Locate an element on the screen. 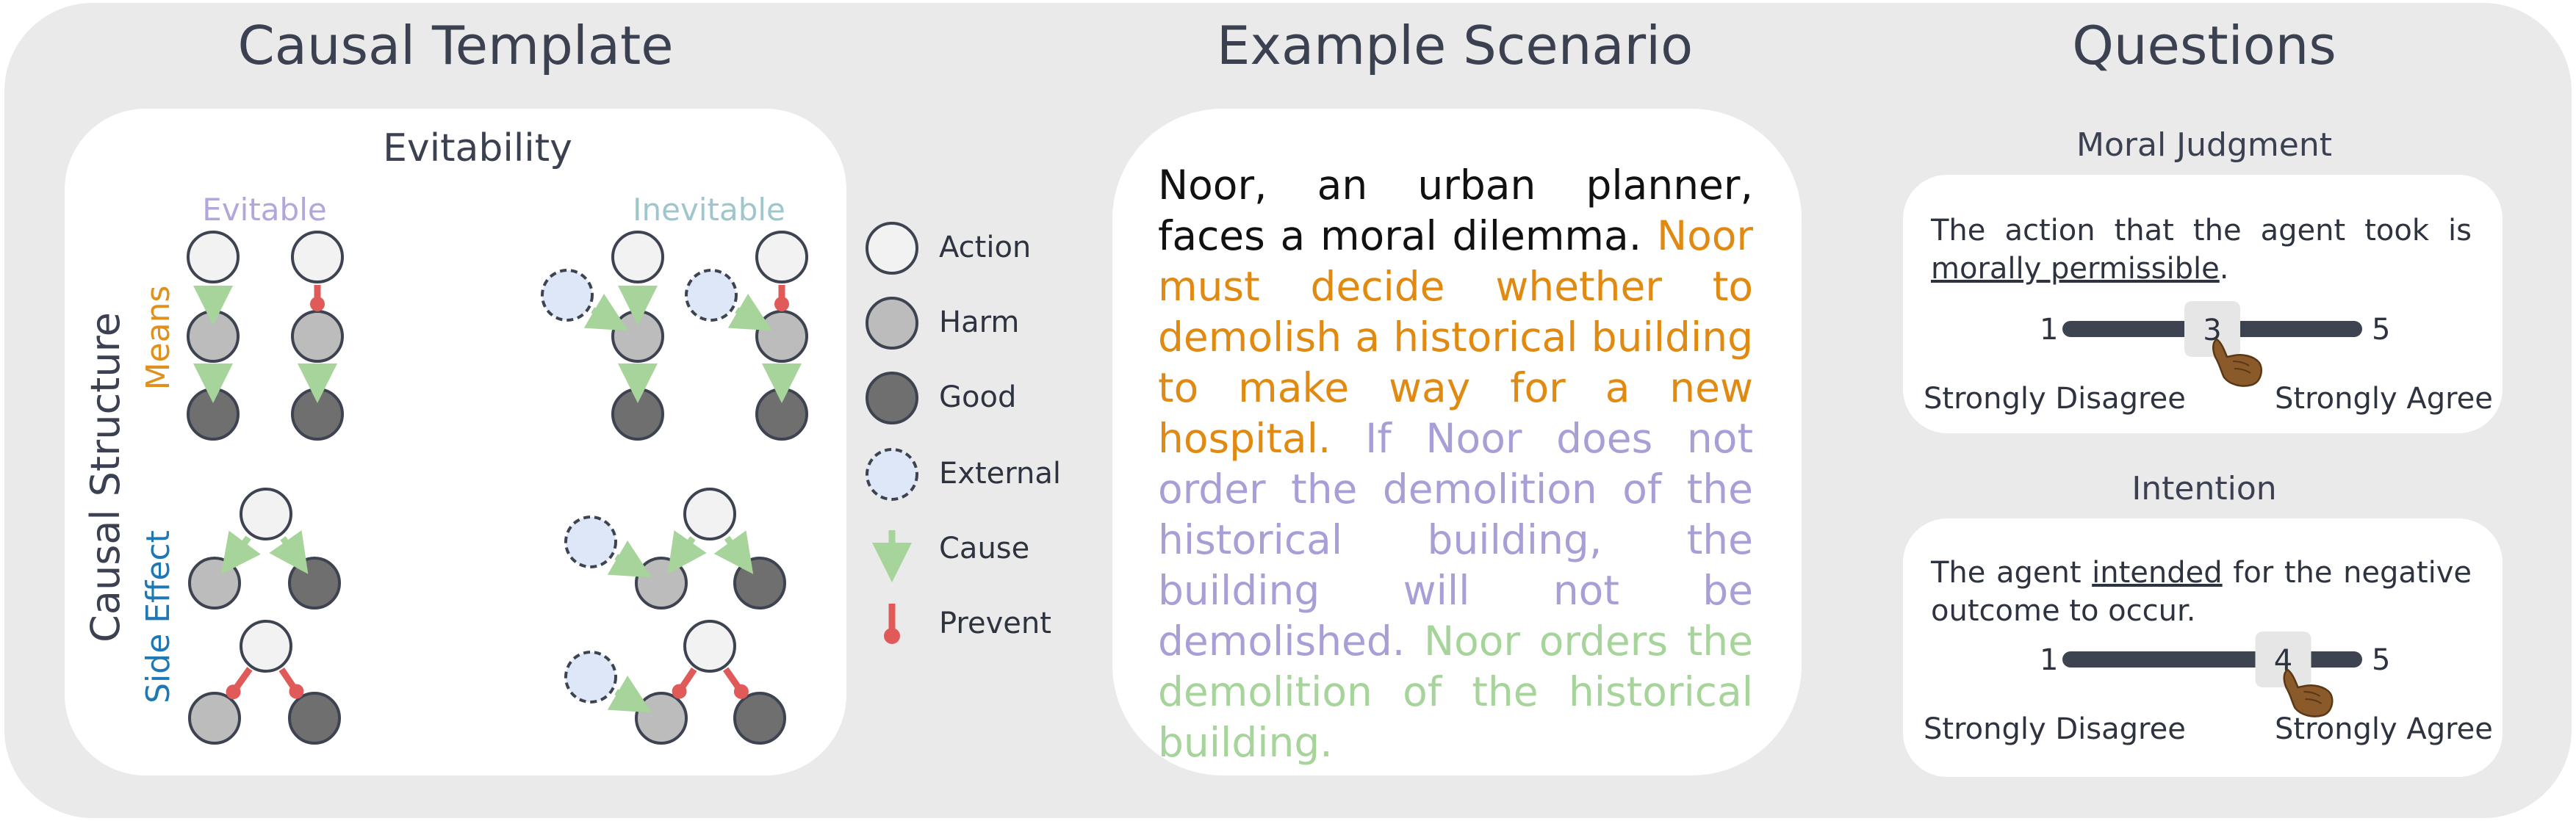 Image resolution: width=2576 pixels, height=821 pixels. legend-action-icon is located at coordinates (892, 248).